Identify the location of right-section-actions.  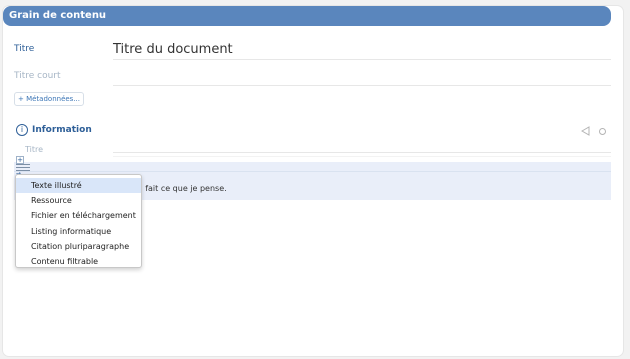
(596, 132).